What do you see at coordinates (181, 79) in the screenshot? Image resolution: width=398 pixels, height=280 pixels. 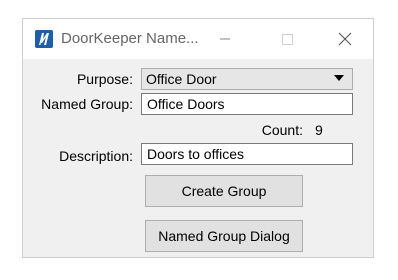 I see `purpose-selected-value: Office Door` at bounding box center [181, 79].